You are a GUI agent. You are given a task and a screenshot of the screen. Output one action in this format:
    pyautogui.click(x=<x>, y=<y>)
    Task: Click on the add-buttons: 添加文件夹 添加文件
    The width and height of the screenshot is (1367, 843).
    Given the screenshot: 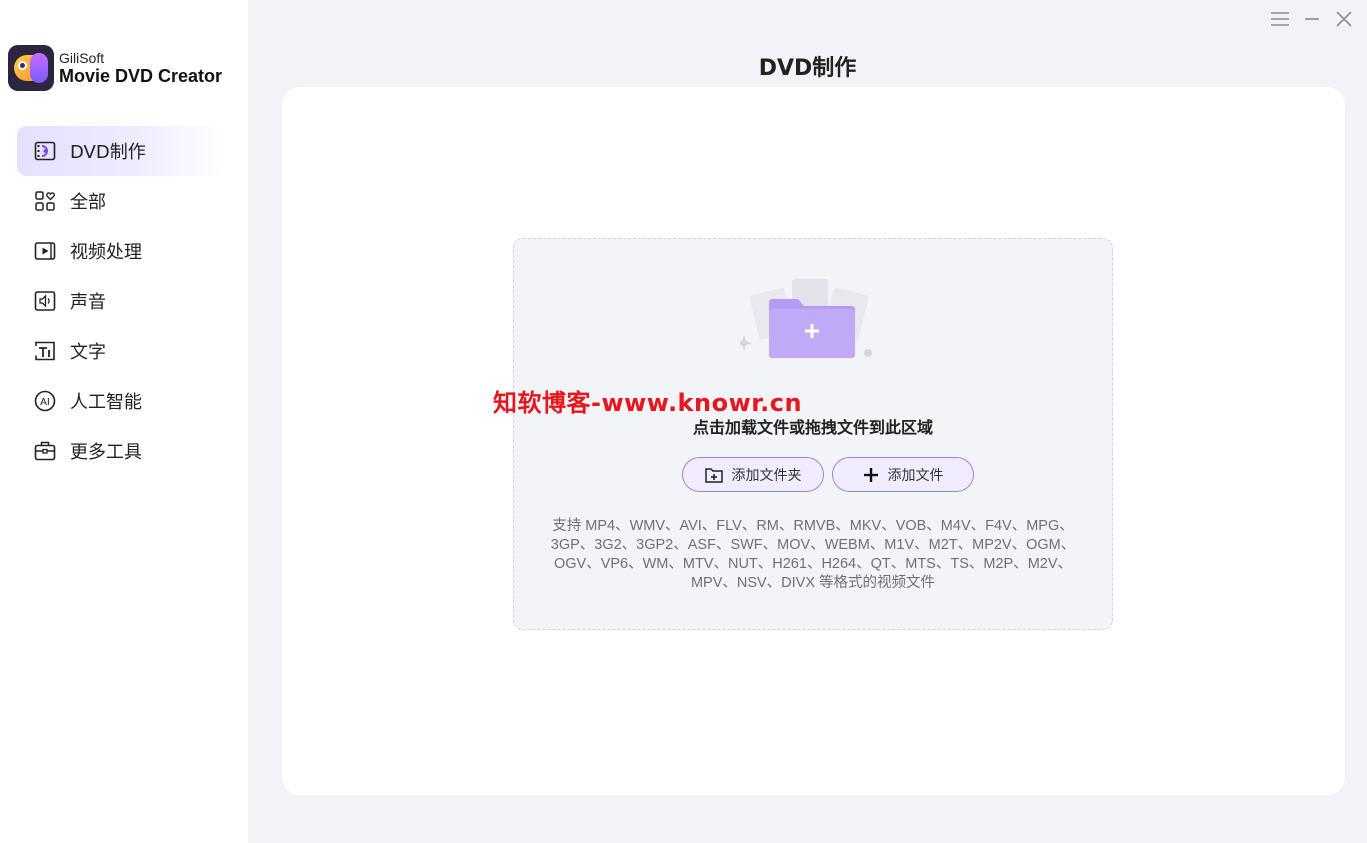 What is the action you would take?
    pyautogui.click(x=828, y=474)
    